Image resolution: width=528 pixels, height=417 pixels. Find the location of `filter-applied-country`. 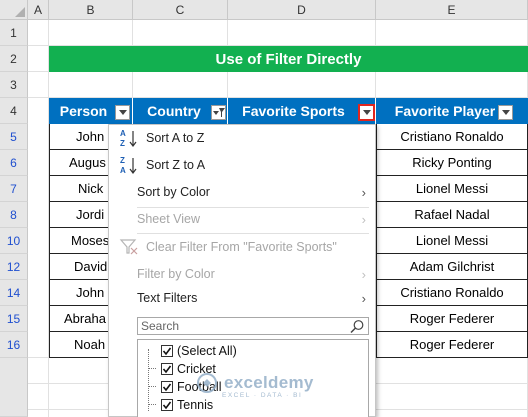

filter-applied-country is located at coordinates (218, 112).